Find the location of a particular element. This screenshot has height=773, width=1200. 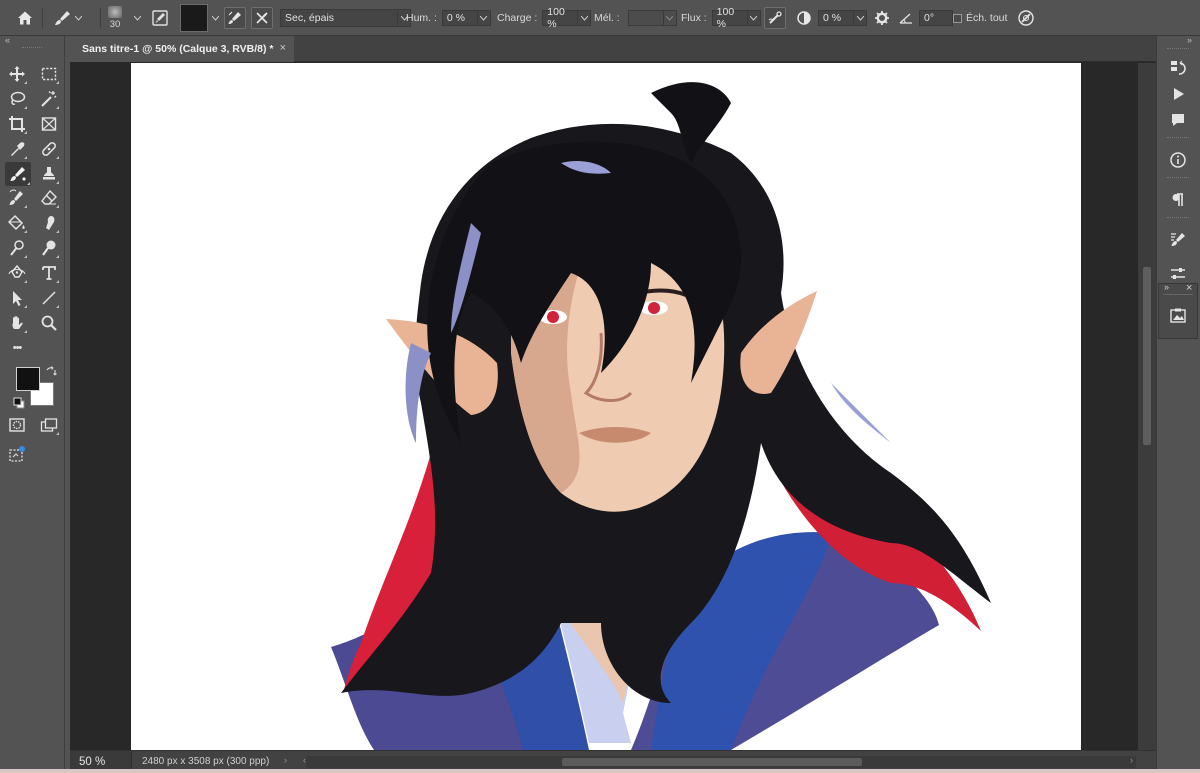

mixer-brush-tool is located at coordinates (18, 174).